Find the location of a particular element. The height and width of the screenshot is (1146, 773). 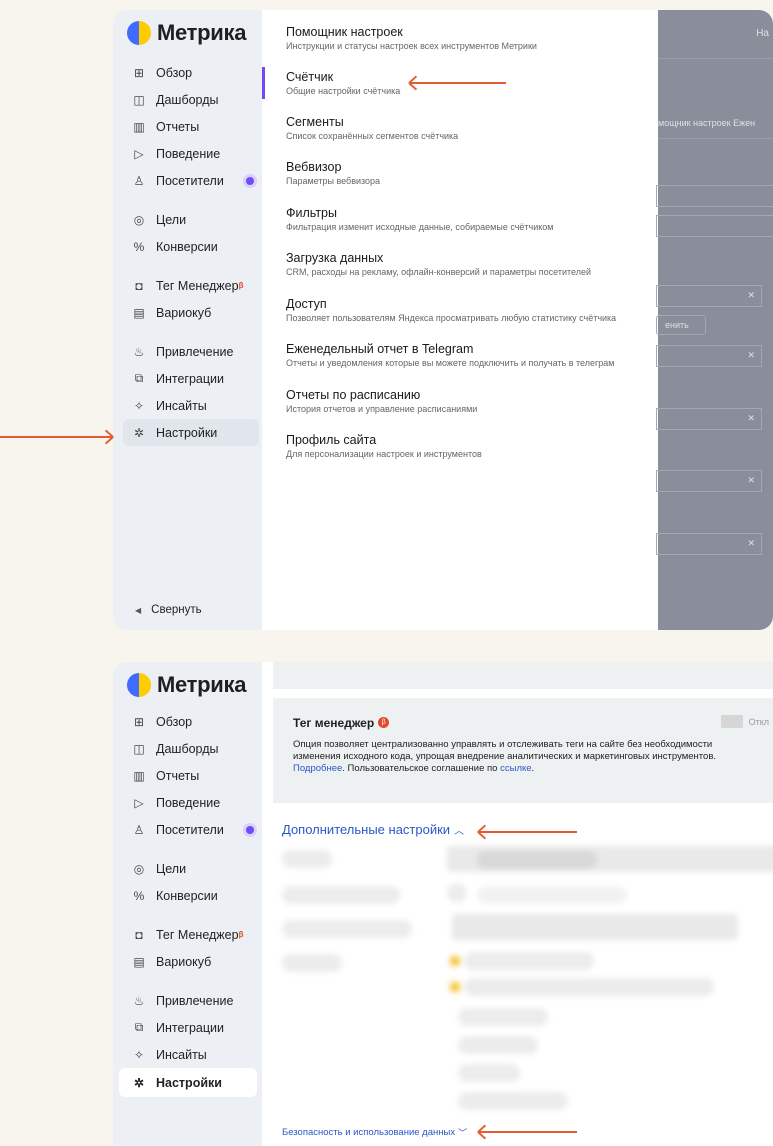

agreement-link: ссылке is located at coordinates (515, 768).